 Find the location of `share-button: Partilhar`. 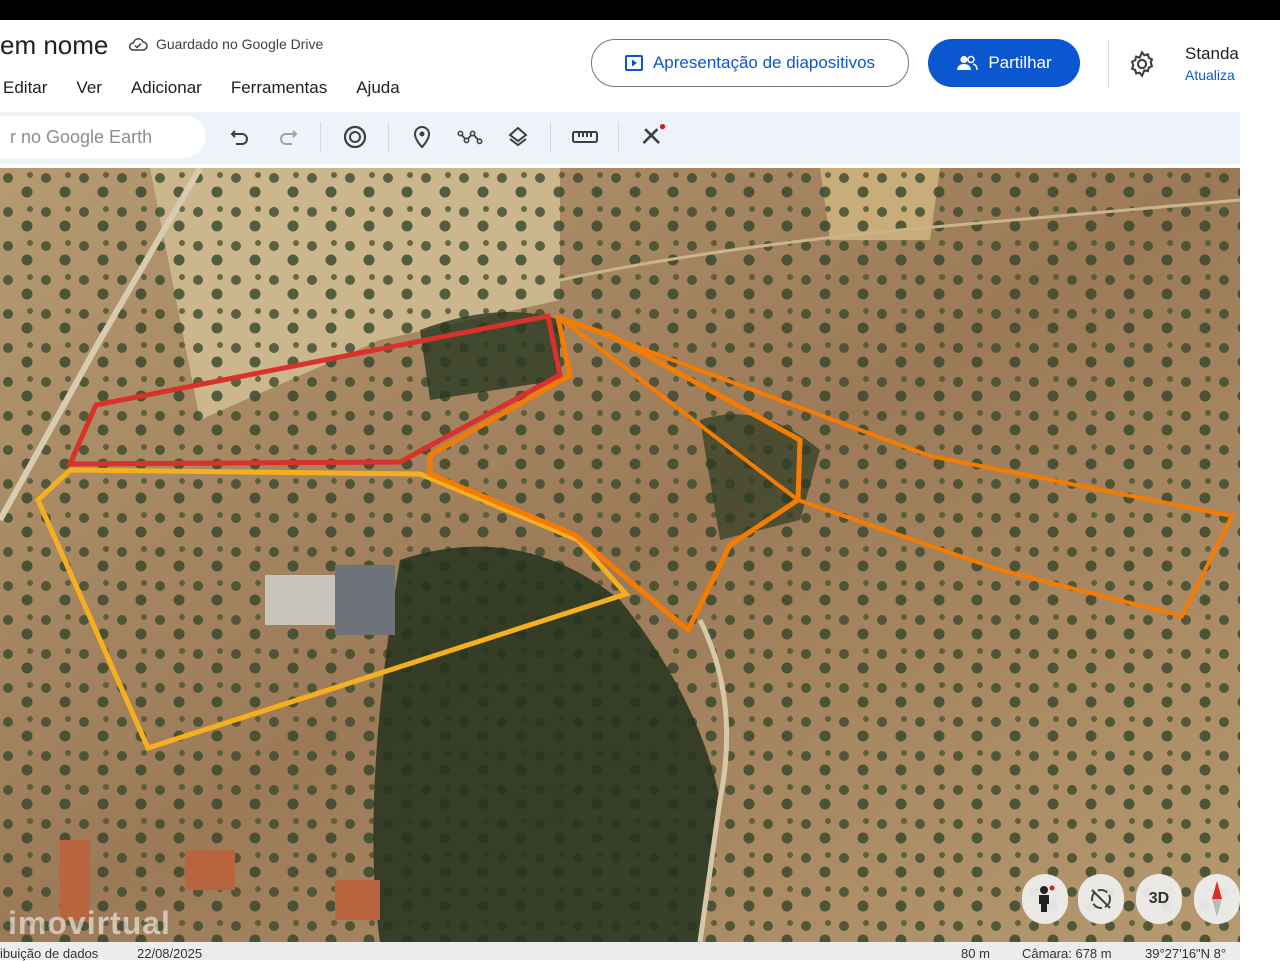

share-button: Partilhar is located at coordinates (1004, 63).